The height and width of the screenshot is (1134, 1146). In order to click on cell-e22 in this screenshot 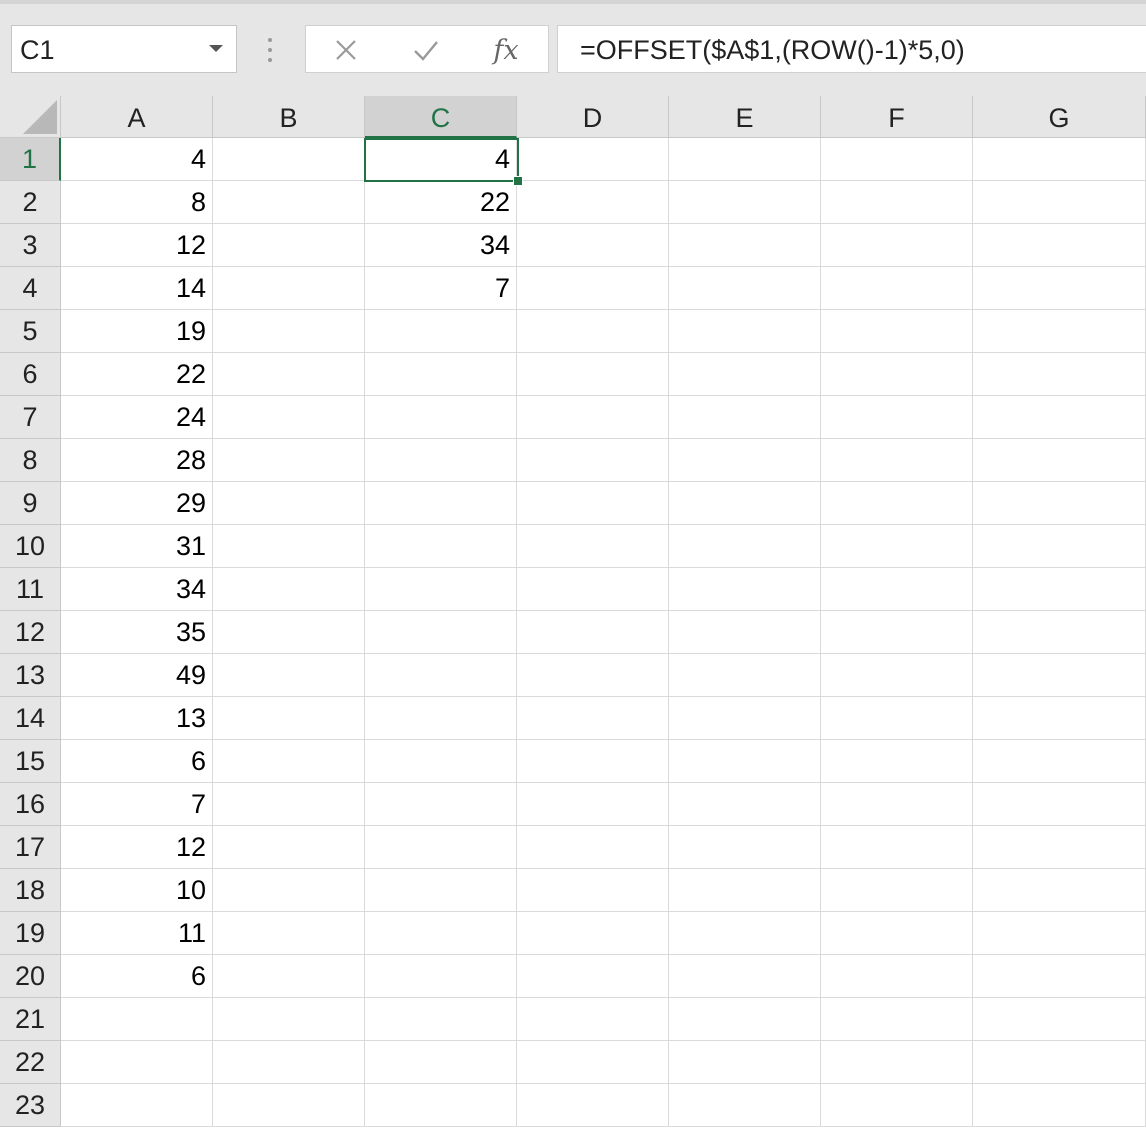, I will do `click(745, 1062)`.